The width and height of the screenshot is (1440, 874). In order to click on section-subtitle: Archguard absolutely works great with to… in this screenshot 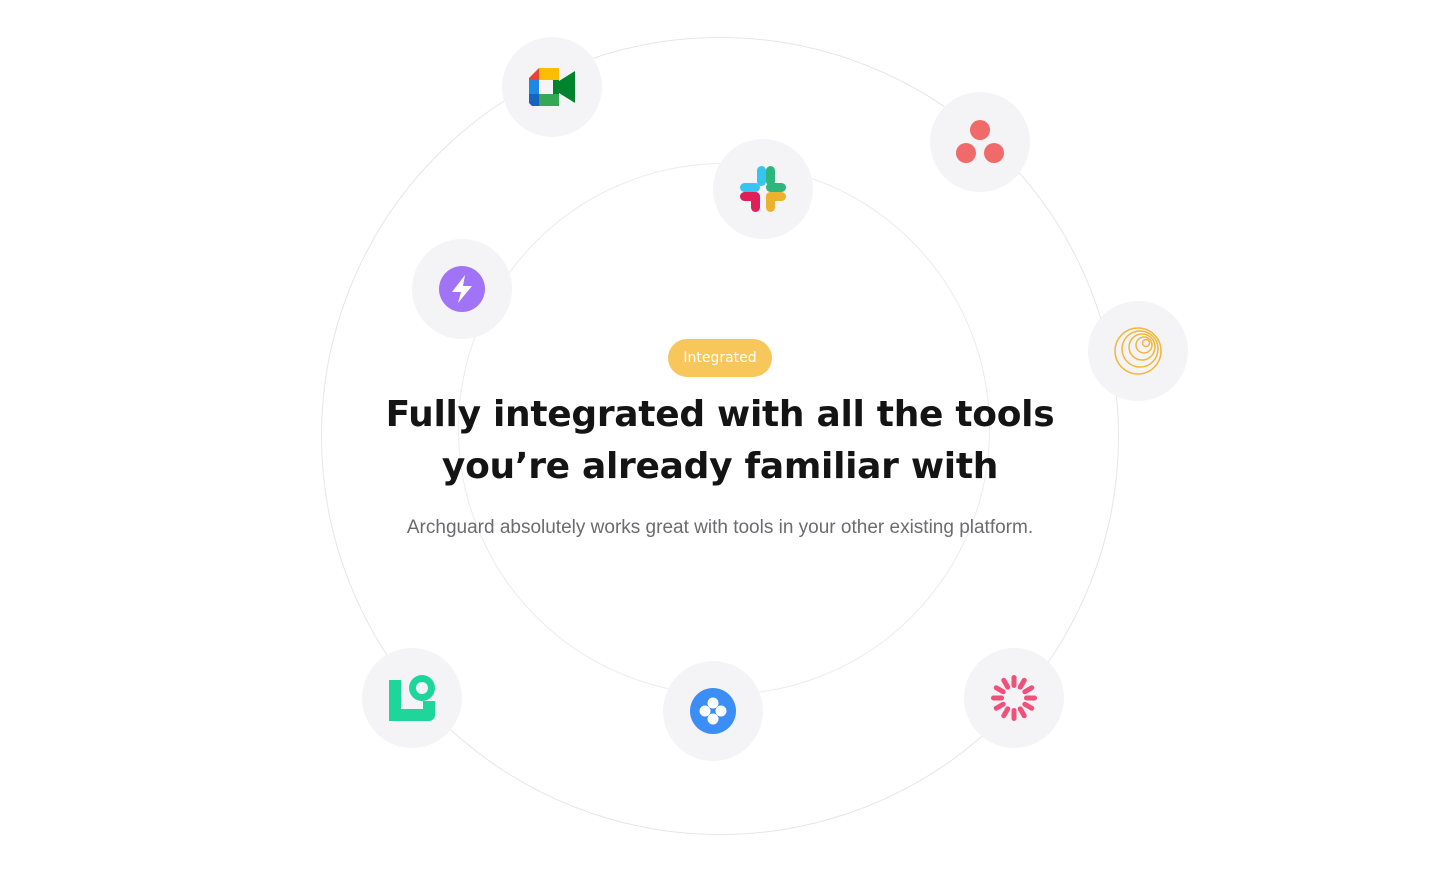, I will do `click(720, 527)`.